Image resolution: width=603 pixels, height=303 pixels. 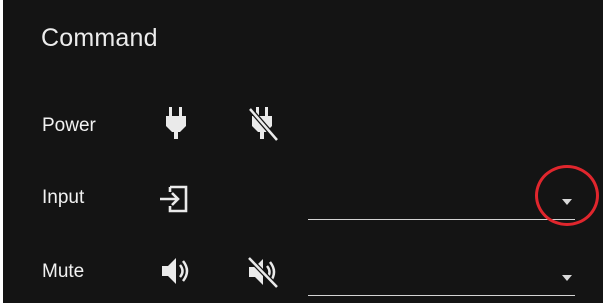 What do you see at coordinates (99, 38) in the screenshot?
I see `panel-title: Command` at bounding box center [99, 38].